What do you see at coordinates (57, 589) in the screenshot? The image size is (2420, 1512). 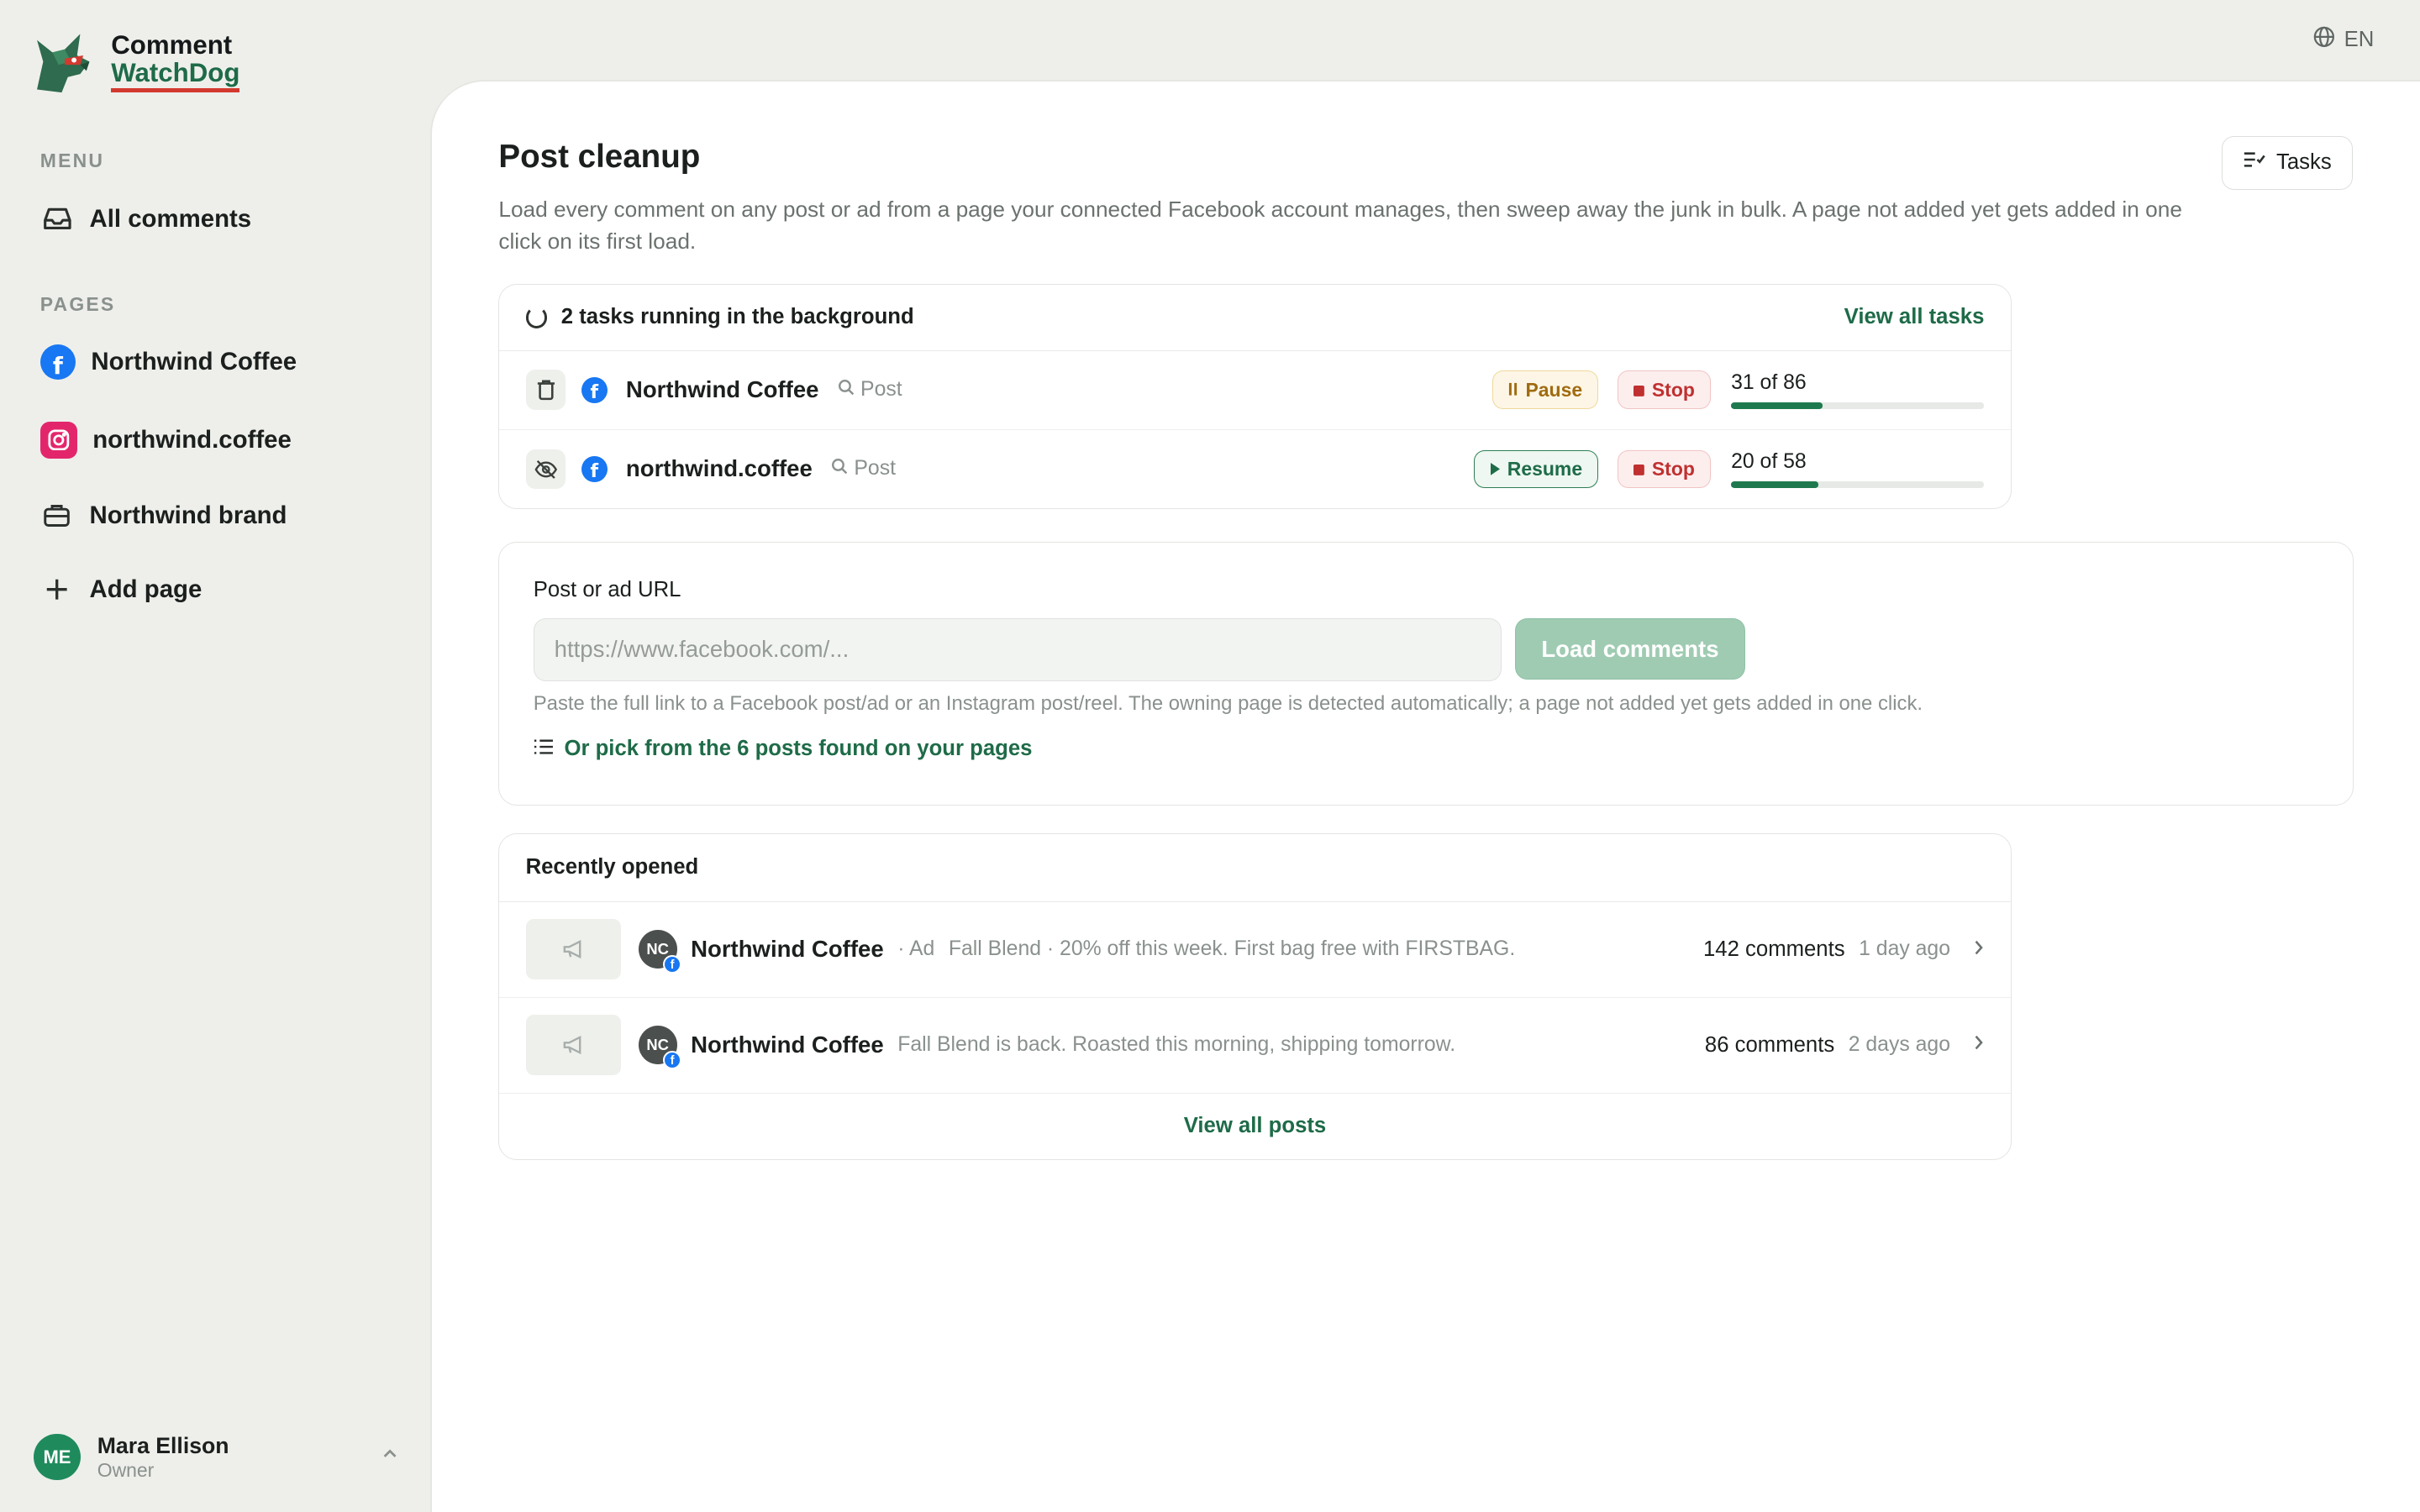 I see `plus-icon` at bounding box center [57, 589].